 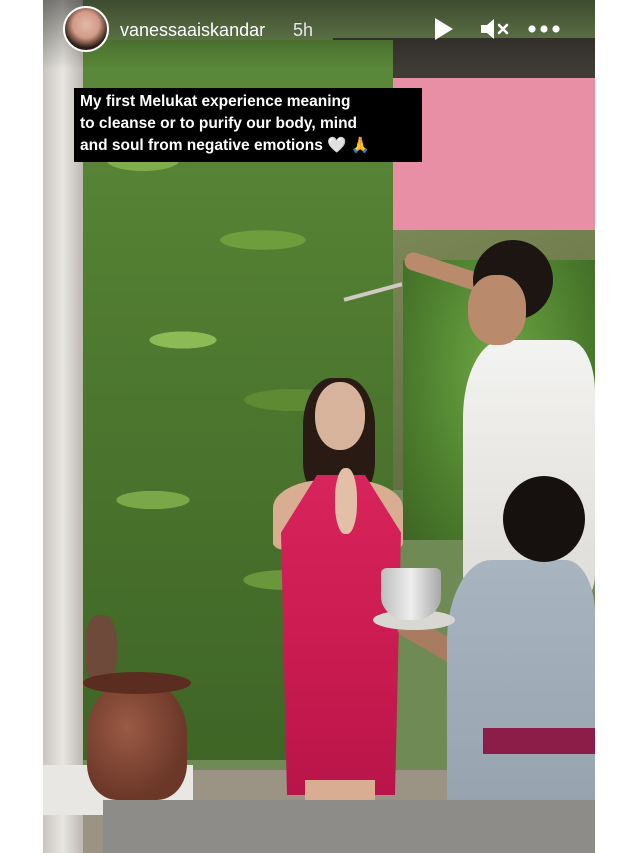 What do you see at coordinates (349, 826) in the screenshot?
I see `bench` at bounding box center [349, 826].